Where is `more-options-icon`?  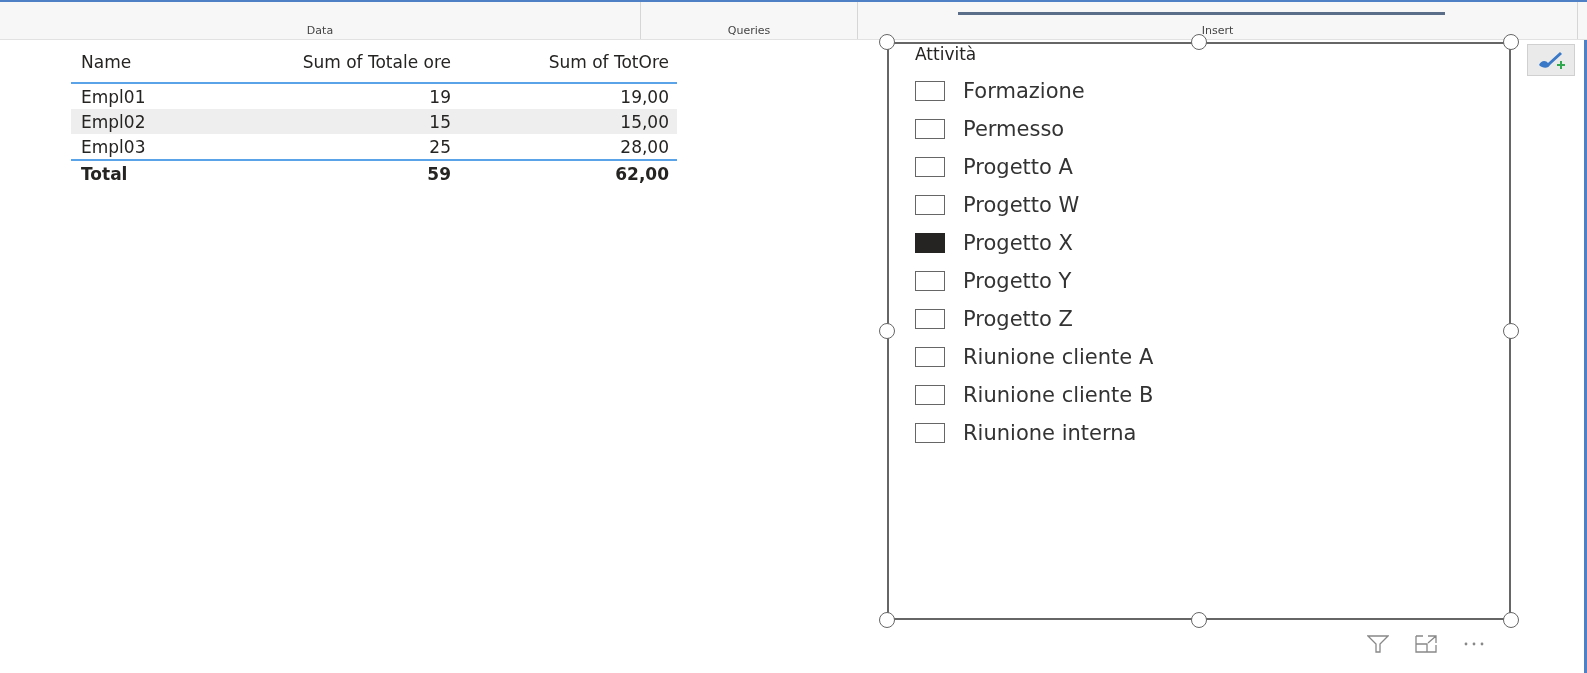 more-options-icon is located at coordinates (1474, 644).